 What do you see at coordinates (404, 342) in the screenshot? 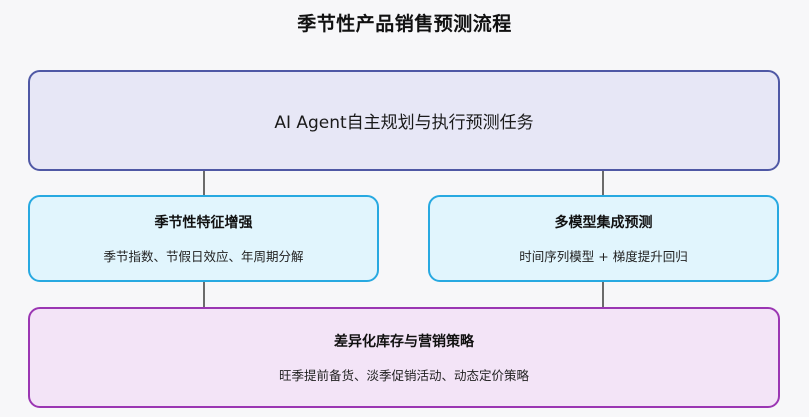
I see `strategy-heading: 差异化库存与营销策略` at bounding box center [404, 342].